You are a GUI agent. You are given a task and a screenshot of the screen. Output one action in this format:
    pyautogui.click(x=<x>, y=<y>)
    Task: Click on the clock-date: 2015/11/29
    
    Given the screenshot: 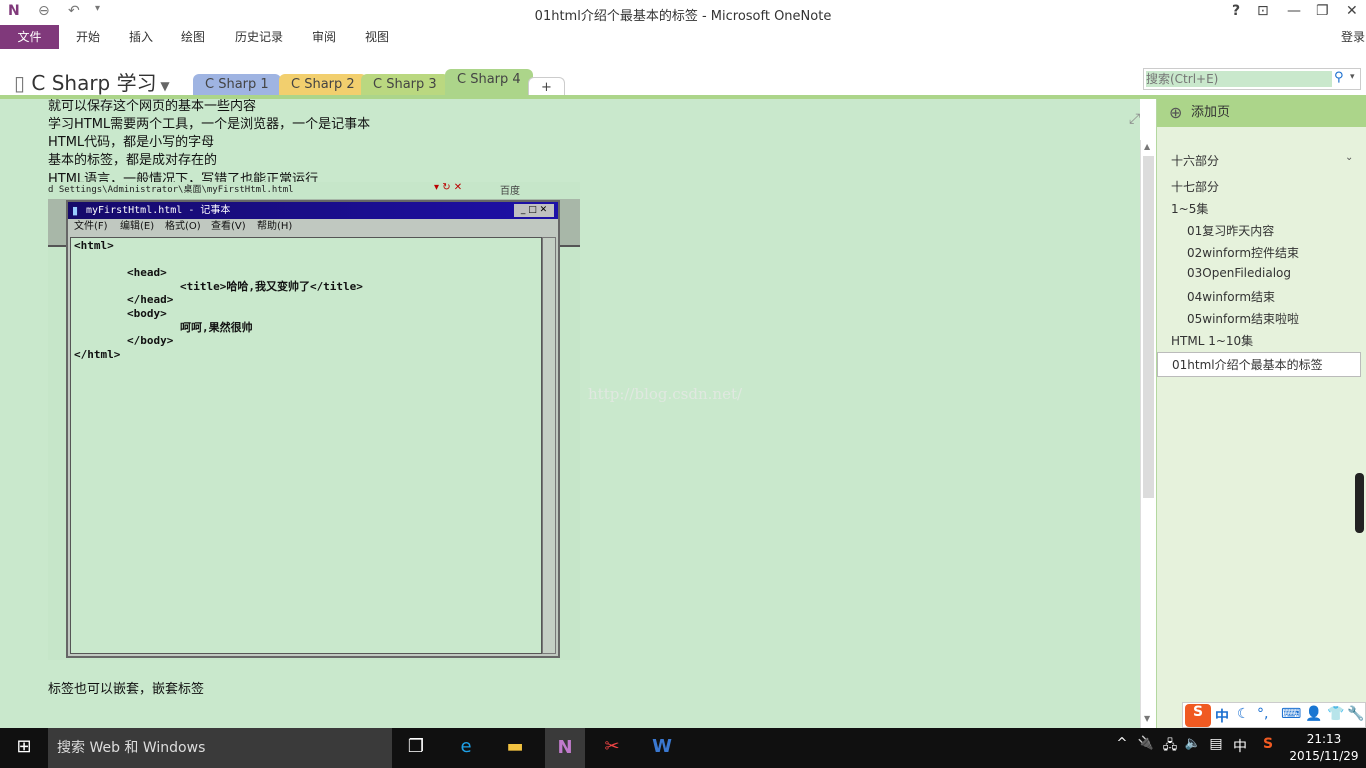 What is the action you would take?
    pyautogui.click(x=1324, y=756)
    